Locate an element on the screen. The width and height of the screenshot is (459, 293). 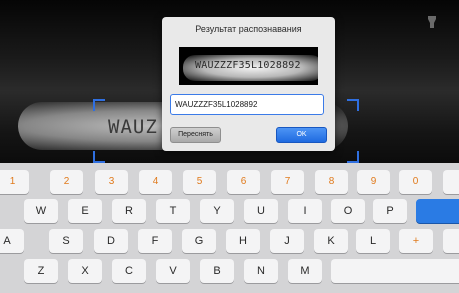
key-b: B is located at coordinates (217, 271).